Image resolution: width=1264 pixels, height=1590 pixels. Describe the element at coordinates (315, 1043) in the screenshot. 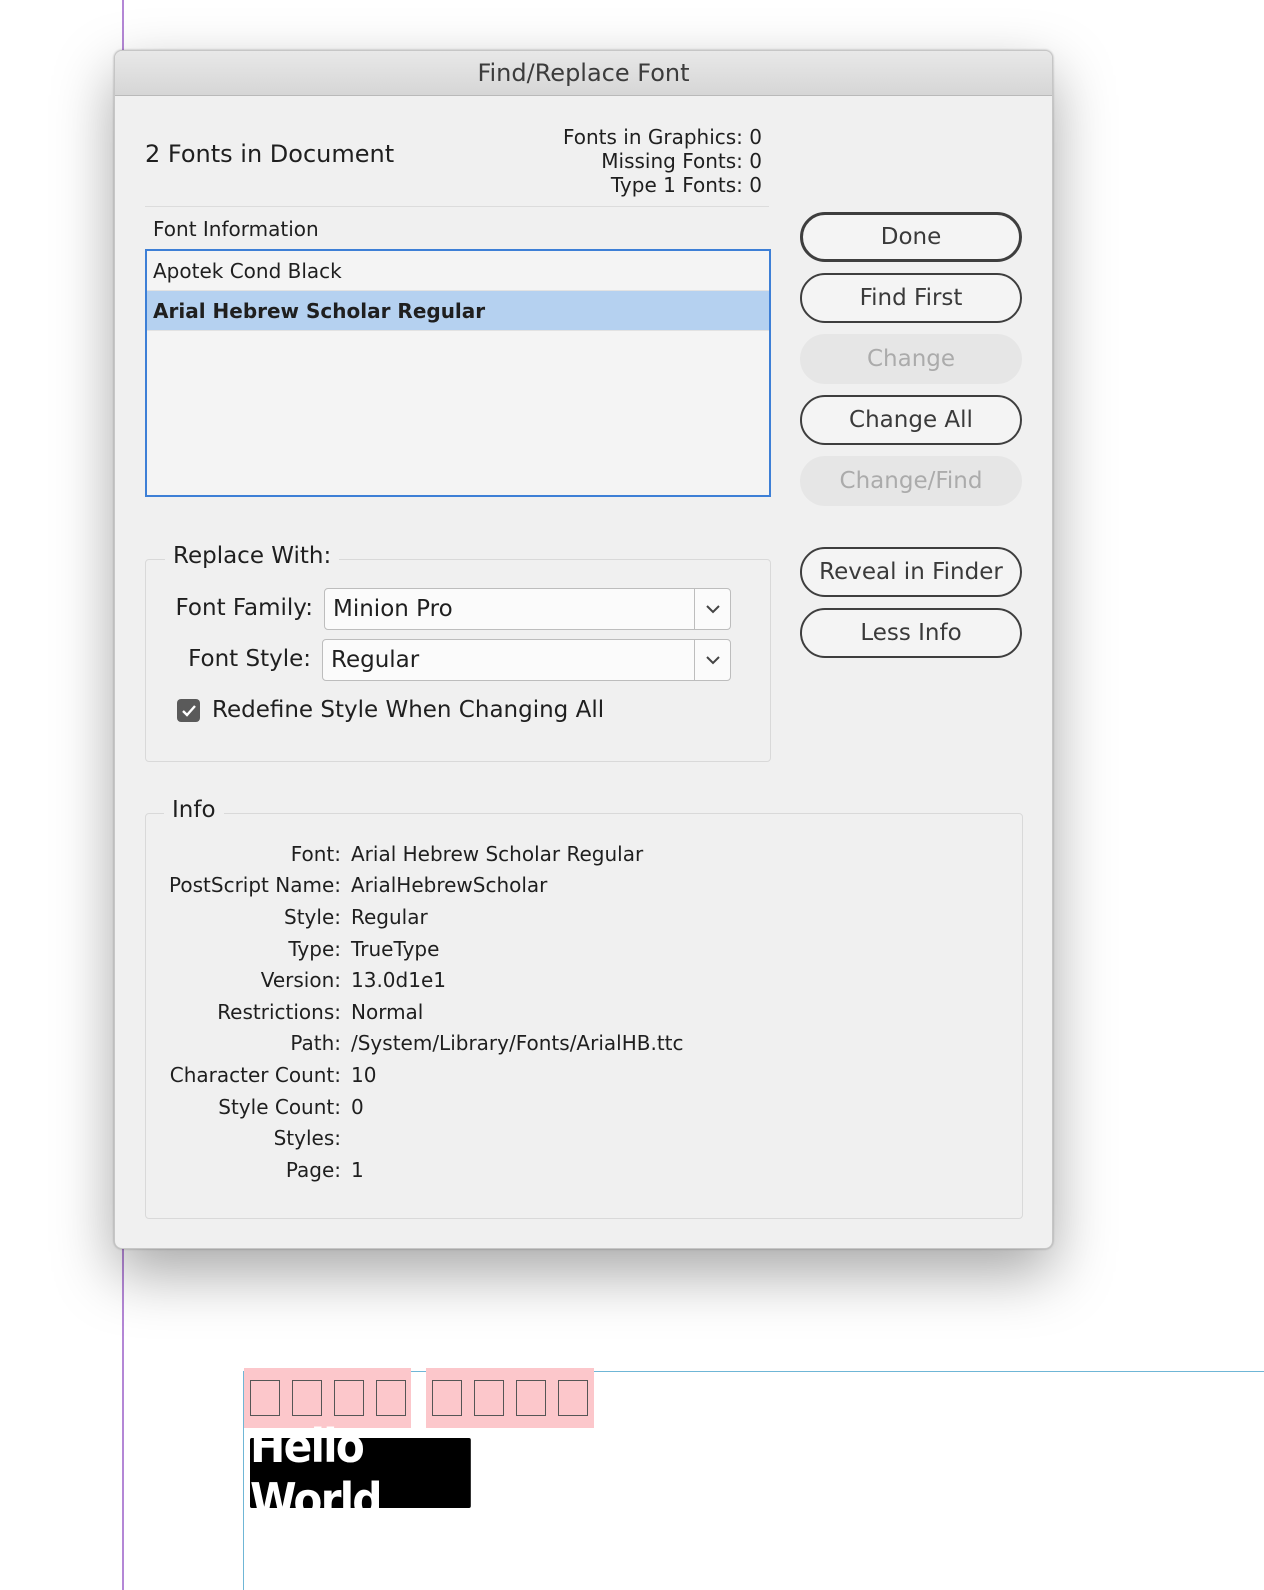

I see `info-key: Path:` at that location.